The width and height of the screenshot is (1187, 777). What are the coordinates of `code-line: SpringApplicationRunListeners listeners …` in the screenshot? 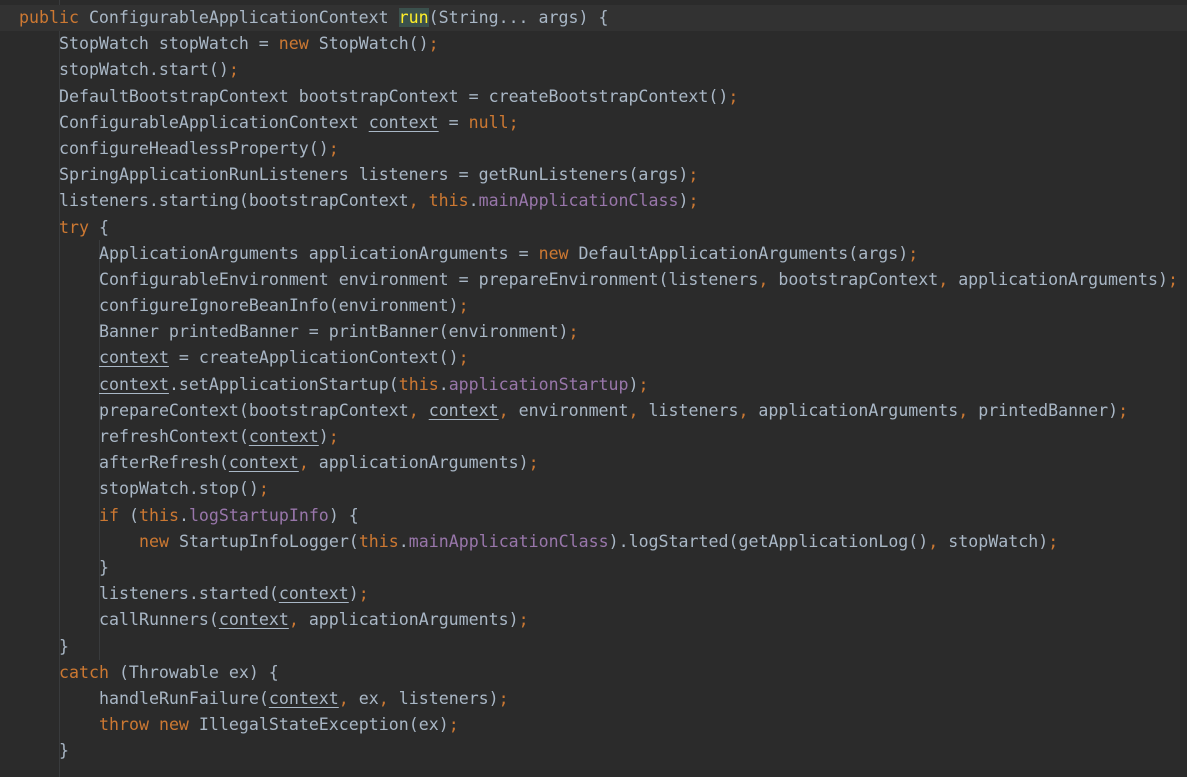 It's located at (598, 175).